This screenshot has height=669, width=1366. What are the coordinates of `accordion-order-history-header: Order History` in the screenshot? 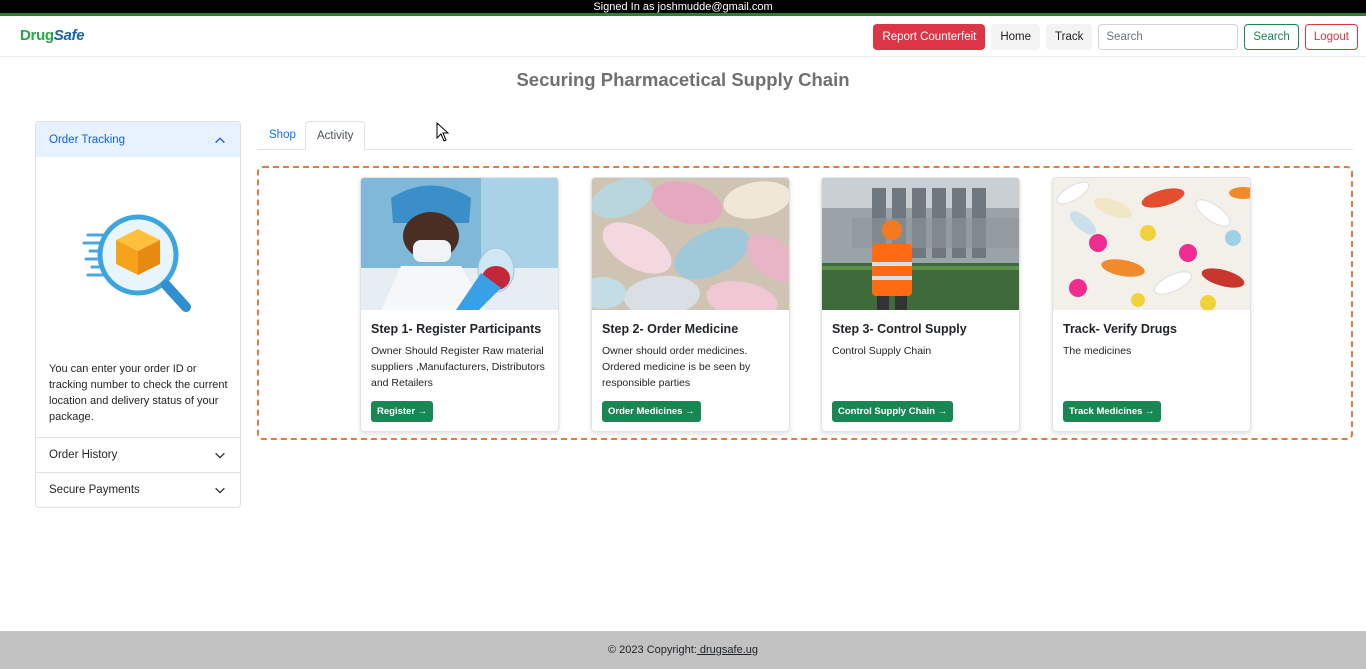 It's located at (138, 454).